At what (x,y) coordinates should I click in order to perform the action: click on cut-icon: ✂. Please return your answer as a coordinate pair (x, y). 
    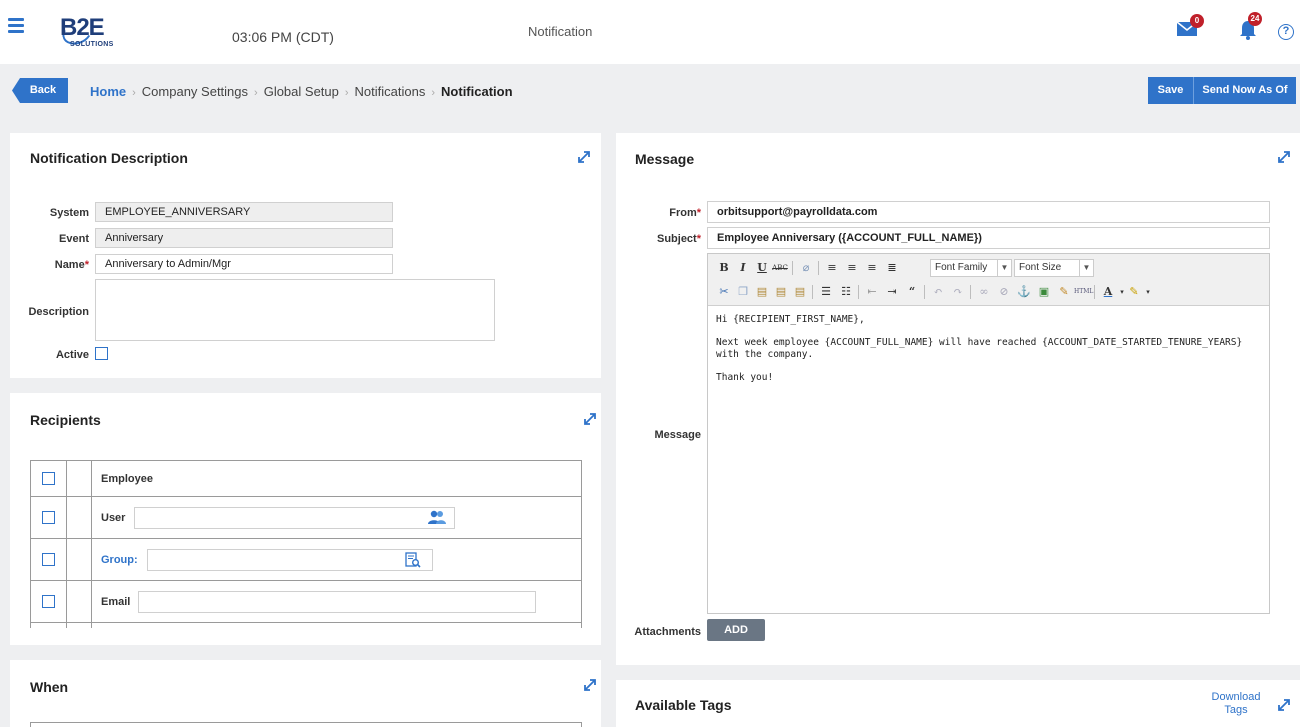
    Looking at the image, I should click on (724, 292).